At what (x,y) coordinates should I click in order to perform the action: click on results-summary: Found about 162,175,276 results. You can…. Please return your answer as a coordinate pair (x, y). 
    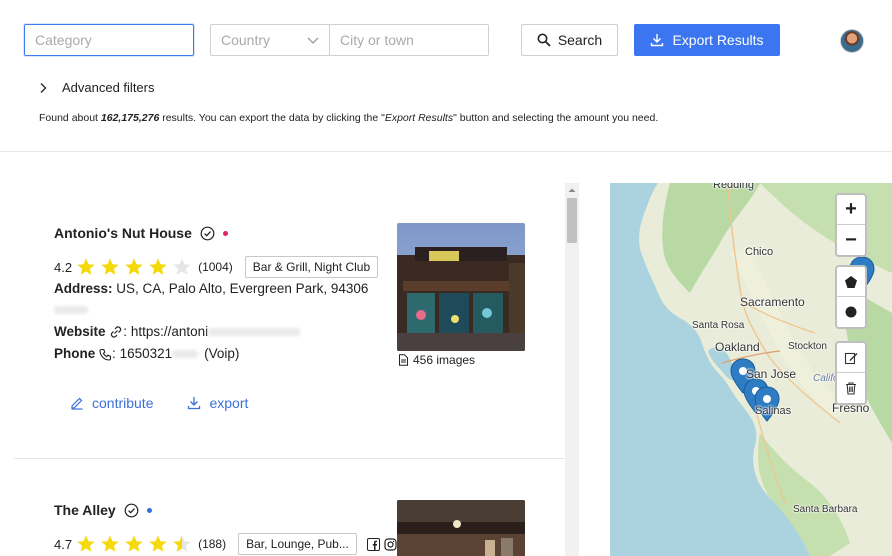
    Looking at the image, I should click on (348, 118).